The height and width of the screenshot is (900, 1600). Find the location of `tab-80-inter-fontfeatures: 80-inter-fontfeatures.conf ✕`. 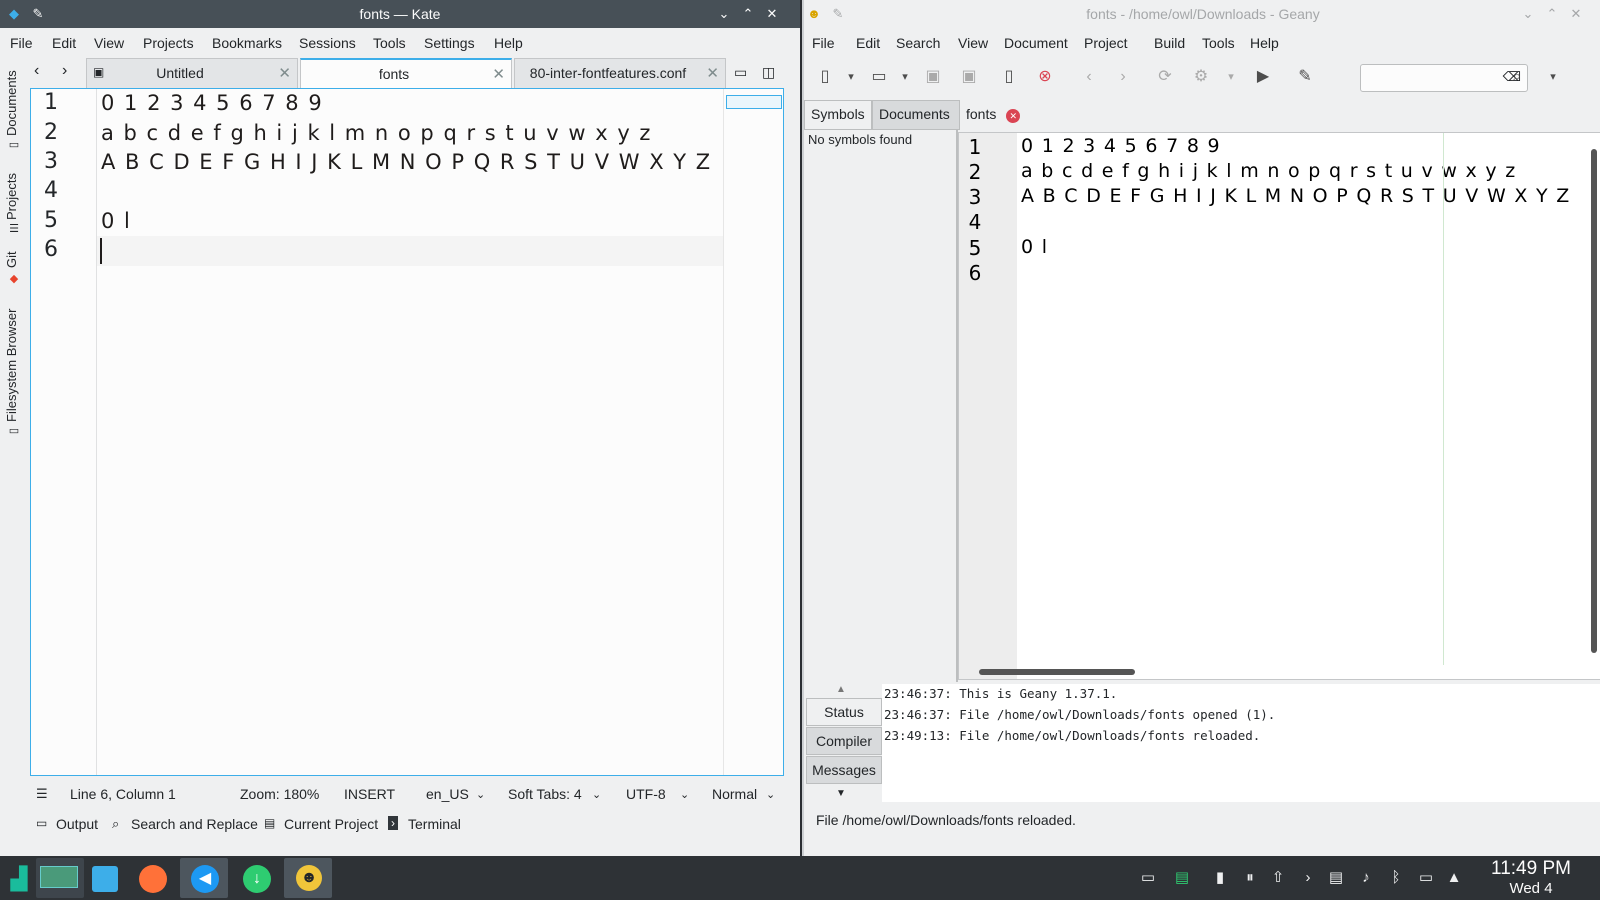

tab-80-inter-fontfeatures: 80-inter-fontfeatures.conf ✕ is located at coordinates (620, 73).